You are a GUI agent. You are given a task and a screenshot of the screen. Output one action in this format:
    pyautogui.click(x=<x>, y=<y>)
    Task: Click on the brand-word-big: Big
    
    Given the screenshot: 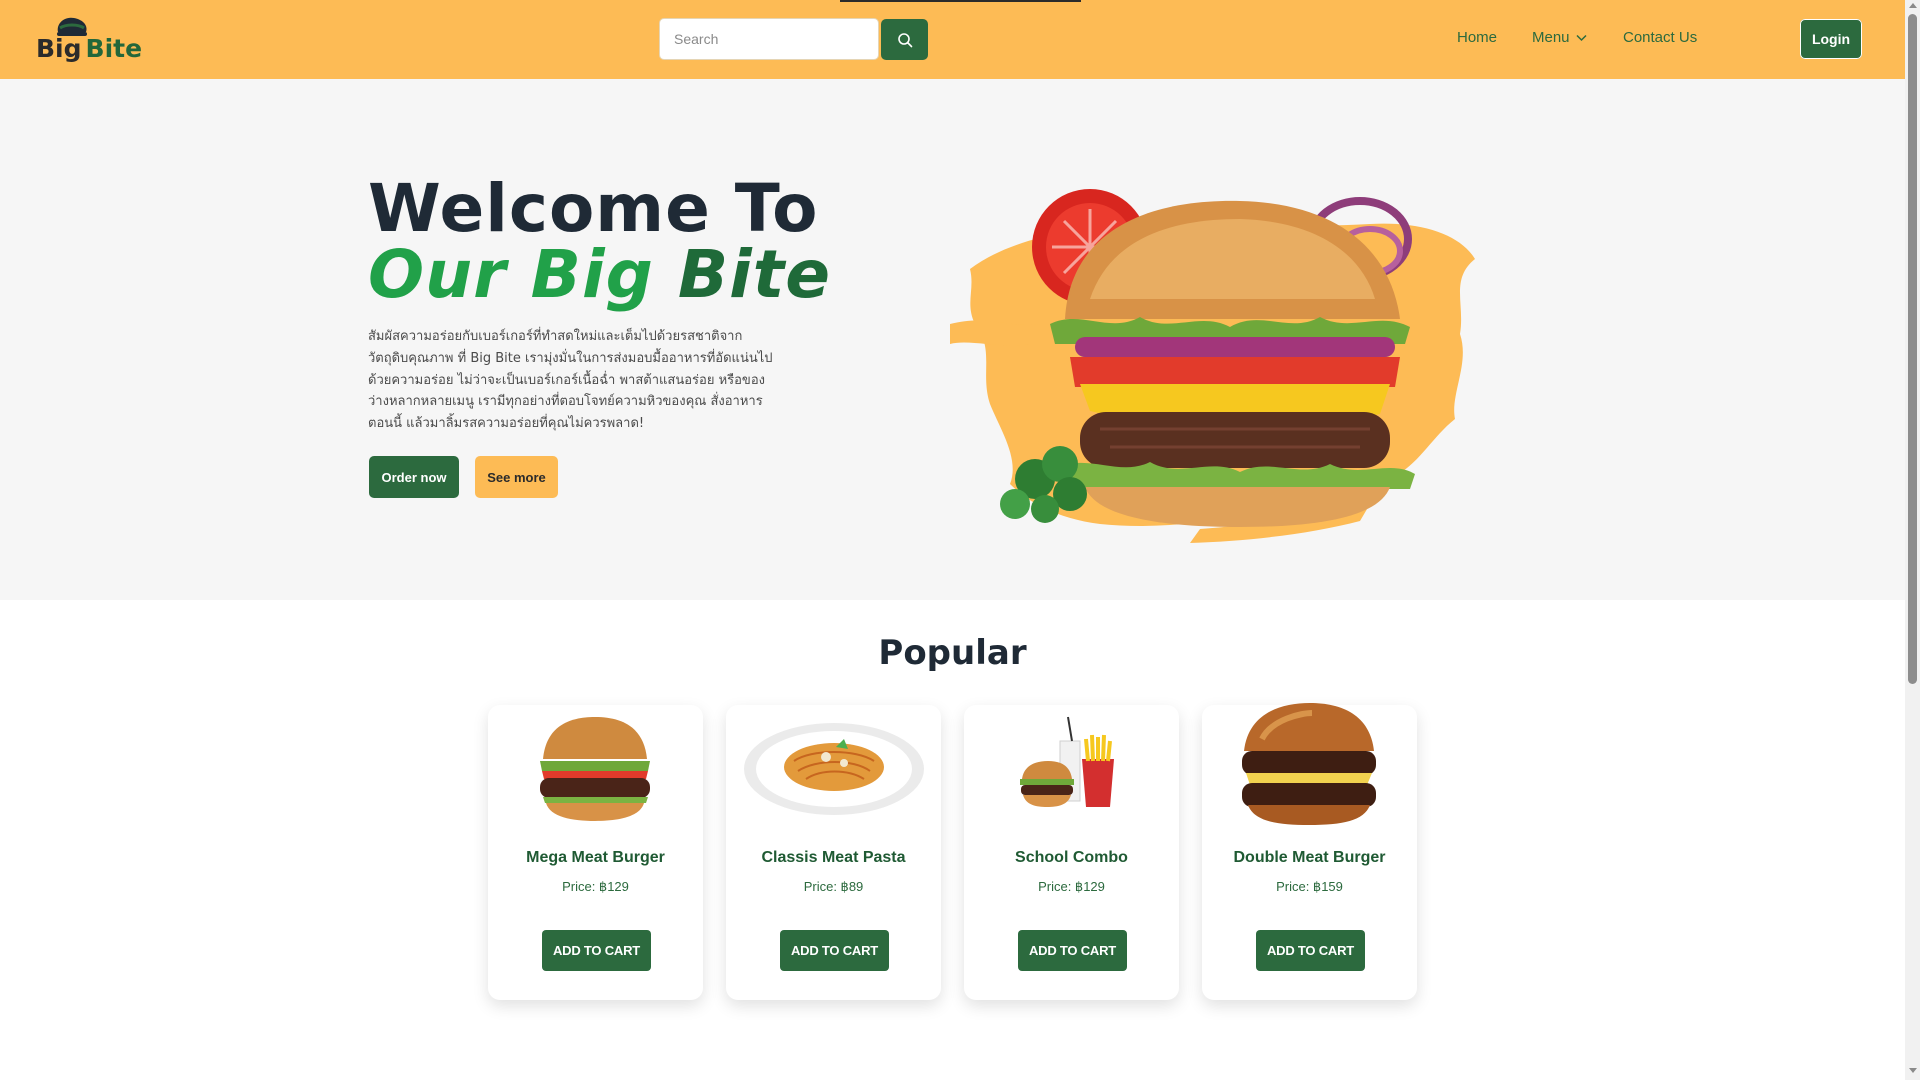 What is the action you would take?
    pyautogui.click(x=59, y=48)
    